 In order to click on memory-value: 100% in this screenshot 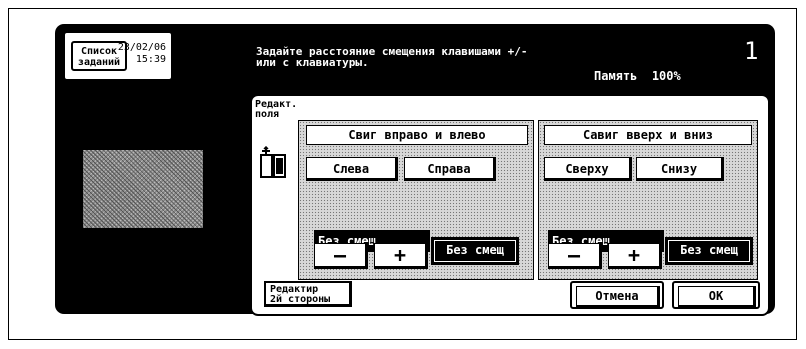, I will do `click(666, 76)`.